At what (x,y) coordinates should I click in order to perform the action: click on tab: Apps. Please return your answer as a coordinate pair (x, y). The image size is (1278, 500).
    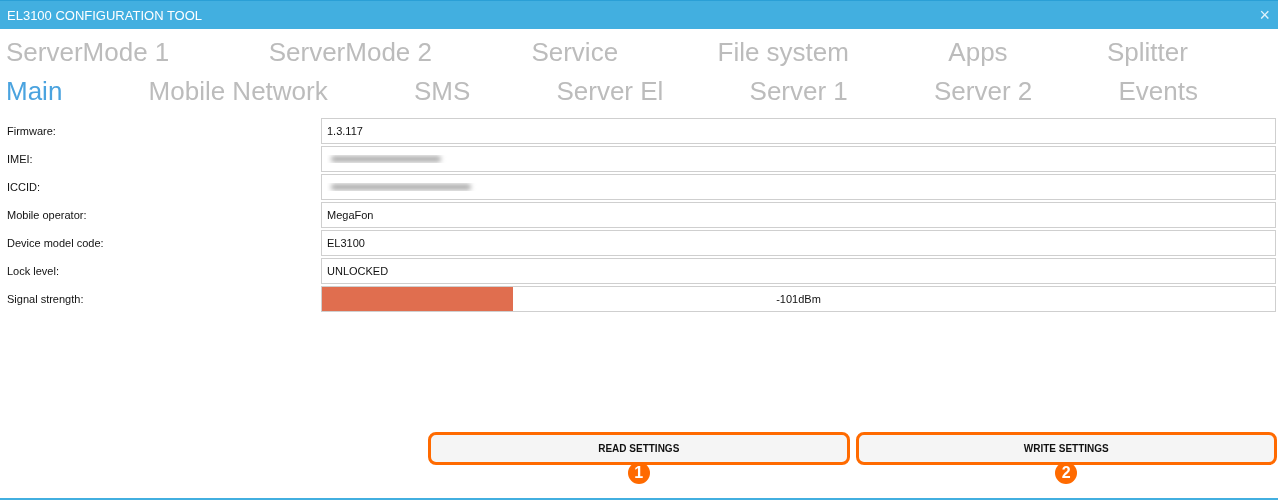
    Looking at the image, I should click on (978, 52).